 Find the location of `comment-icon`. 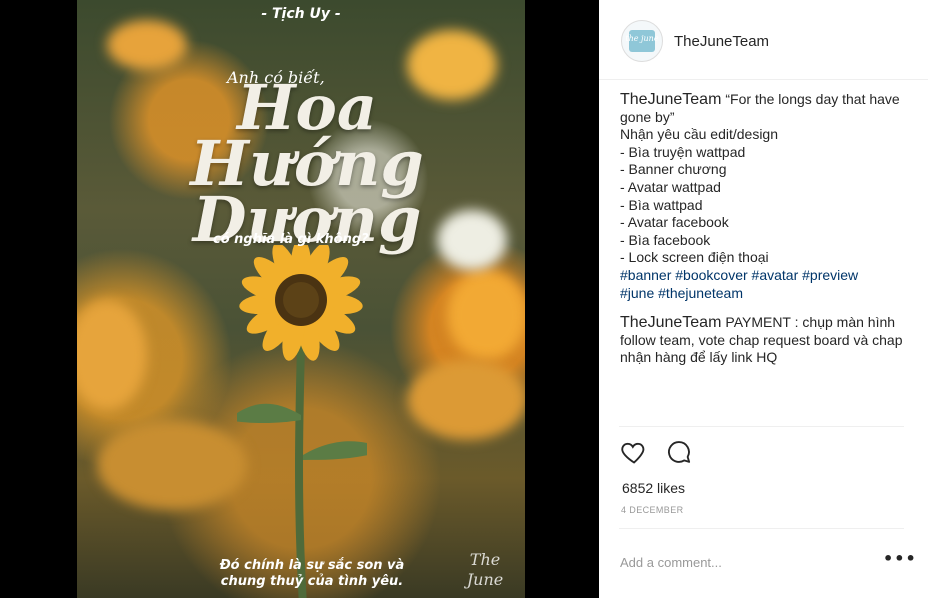

comment-icon is located at coordinates (679, 452).